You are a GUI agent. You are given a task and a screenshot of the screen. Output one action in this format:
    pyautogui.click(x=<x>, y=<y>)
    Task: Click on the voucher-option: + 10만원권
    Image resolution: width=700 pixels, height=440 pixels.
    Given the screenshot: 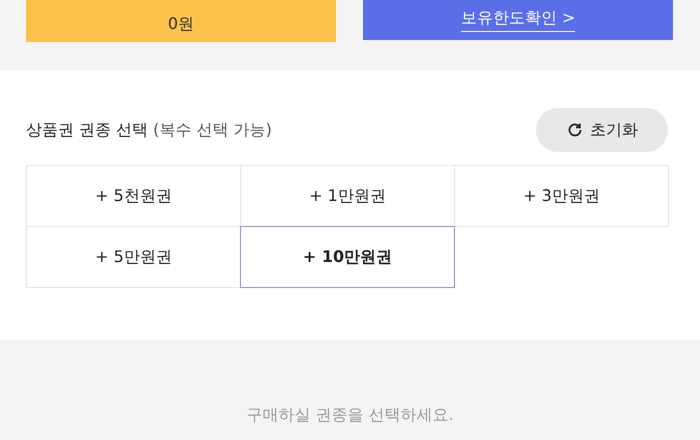 What is the action you would take?
    pyautogui.click(x=347, y=257)
    